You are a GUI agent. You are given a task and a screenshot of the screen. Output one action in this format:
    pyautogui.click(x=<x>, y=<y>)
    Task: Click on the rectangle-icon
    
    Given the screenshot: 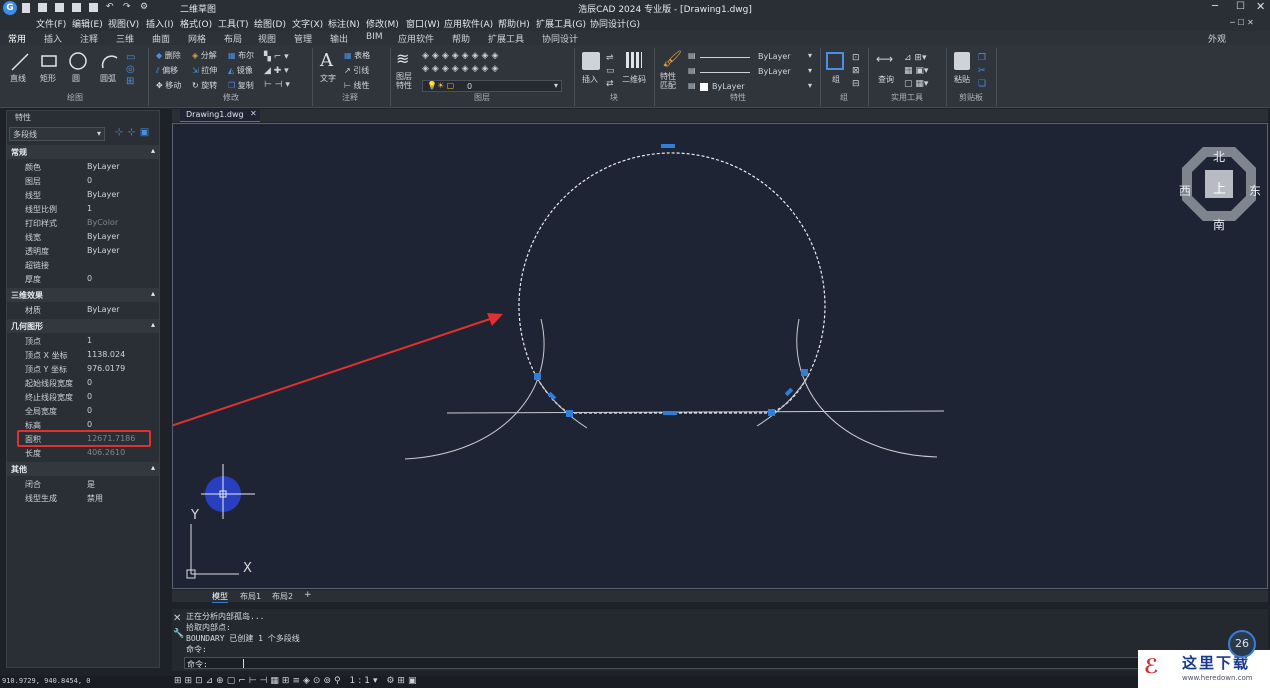 What is the action you would take?
    pyautogui.click(x=49, y=61)
    